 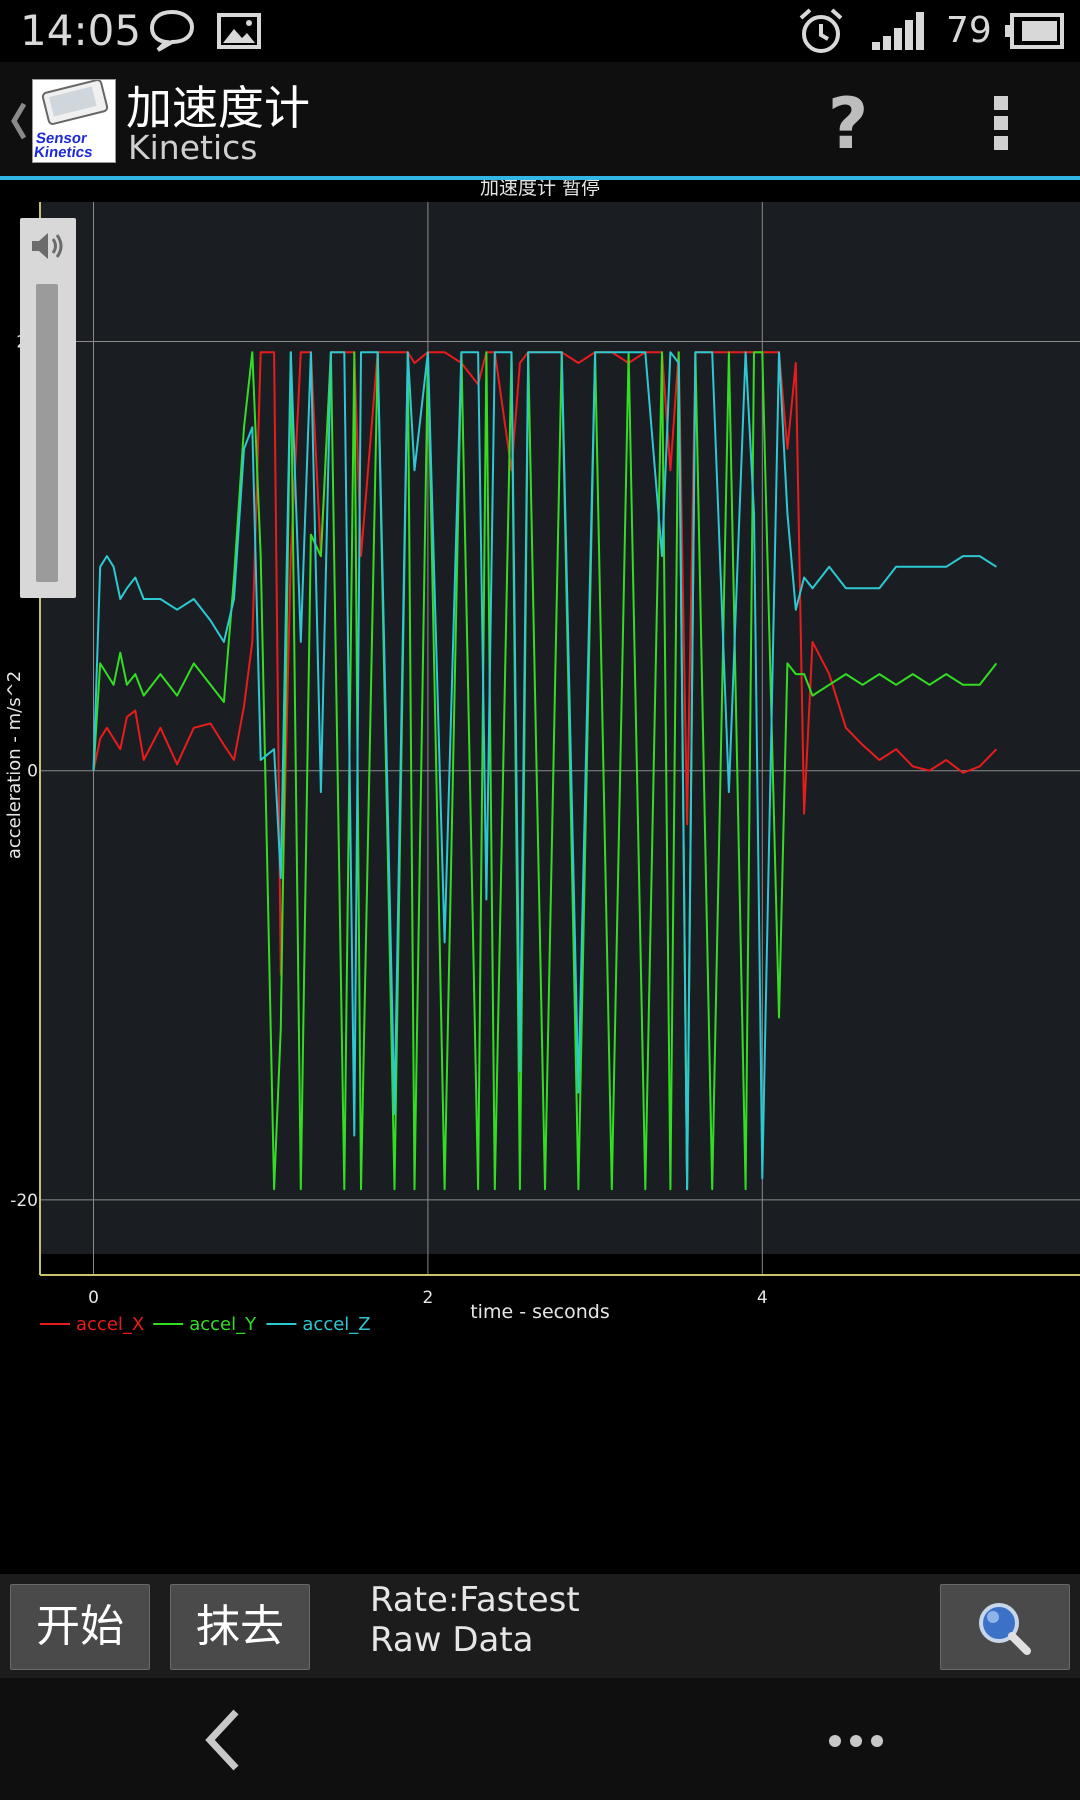 What do you see at coordinates (1034, 31) in the screenshot?
I see `battery-icon` at bounding box center [1034, 31].